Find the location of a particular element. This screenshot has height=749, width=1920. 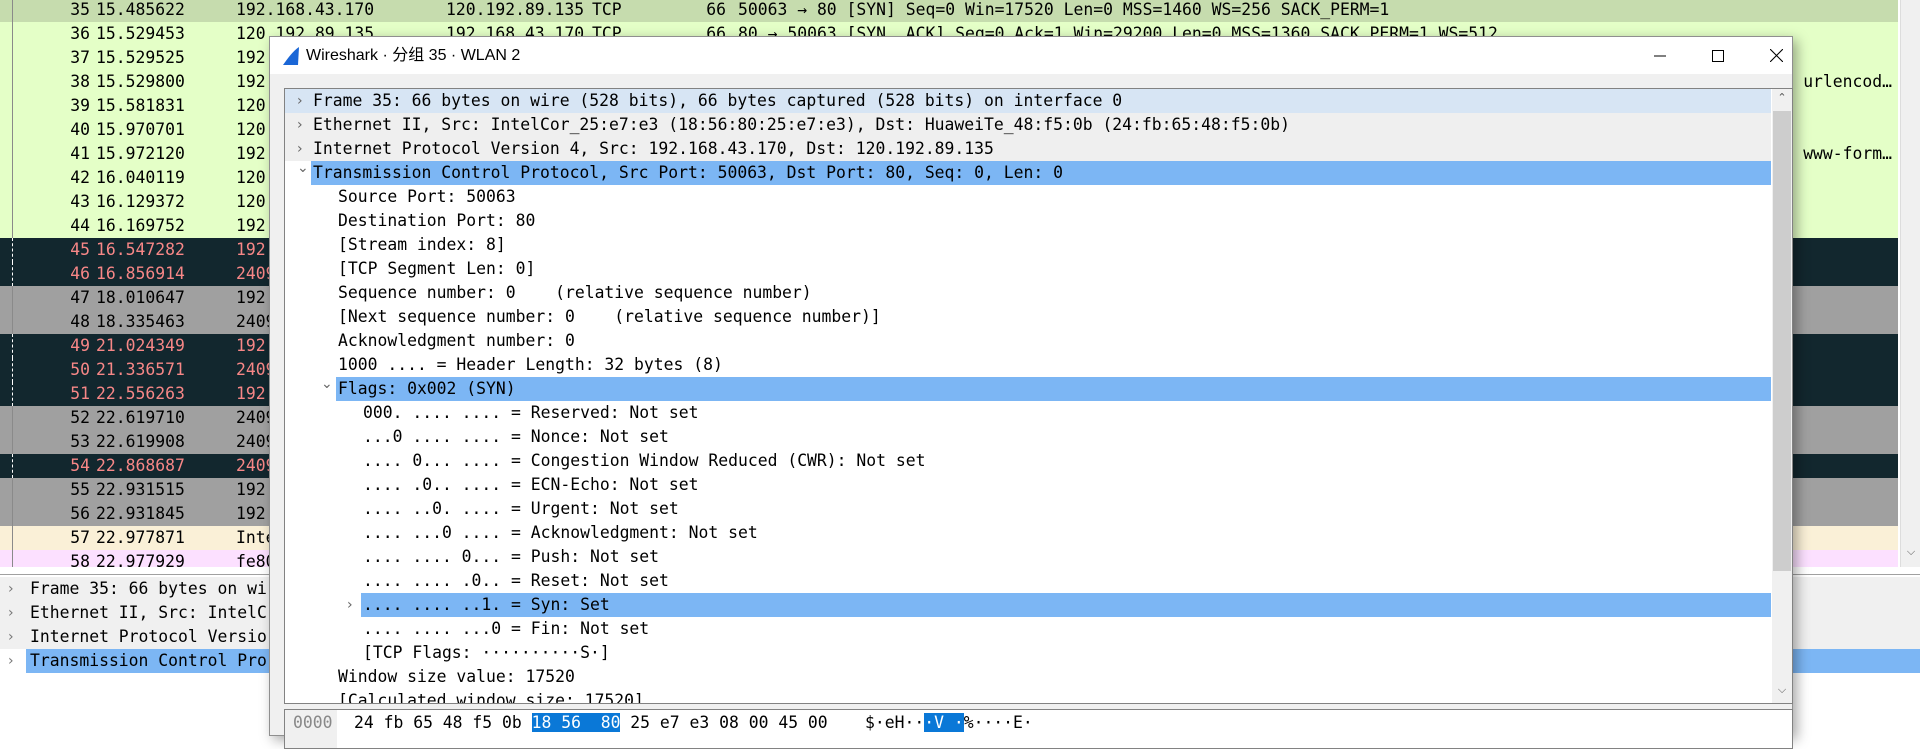

tree-scrollbar: ⌃ ⌵ is located at coordinates (1782, 396).